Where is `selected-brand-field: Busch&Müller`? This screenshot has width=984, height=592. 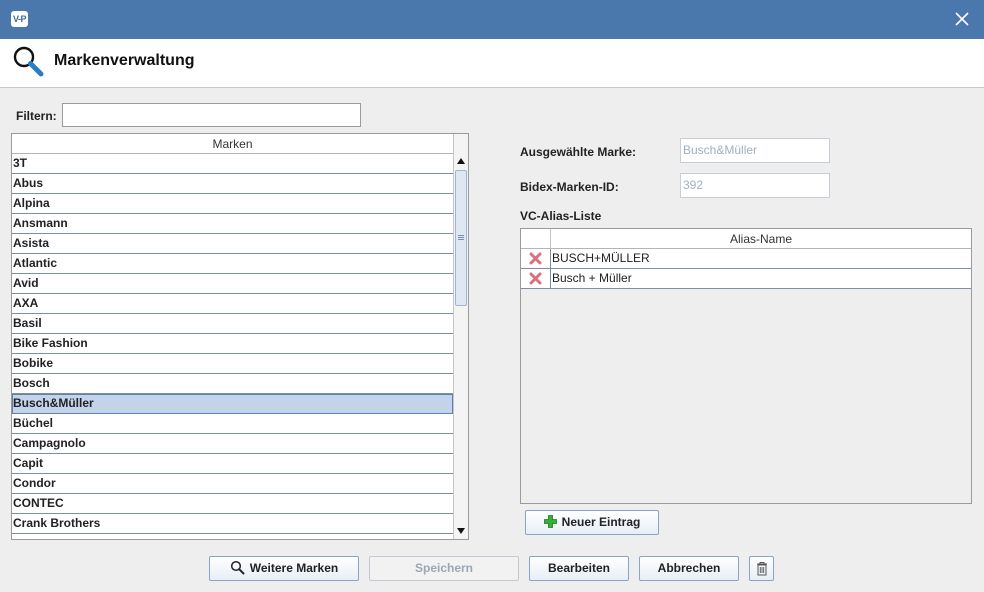
selected-brand-field: Busch&Müller is located at coordinates (755, 150).